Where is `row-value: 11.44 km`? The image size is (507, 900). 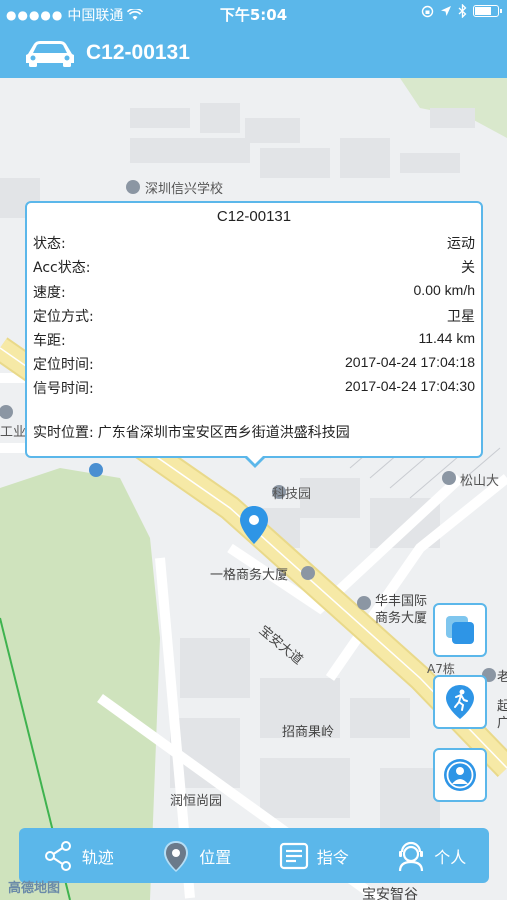 row-value: 11.44 km is located at coordinates (446, 338).